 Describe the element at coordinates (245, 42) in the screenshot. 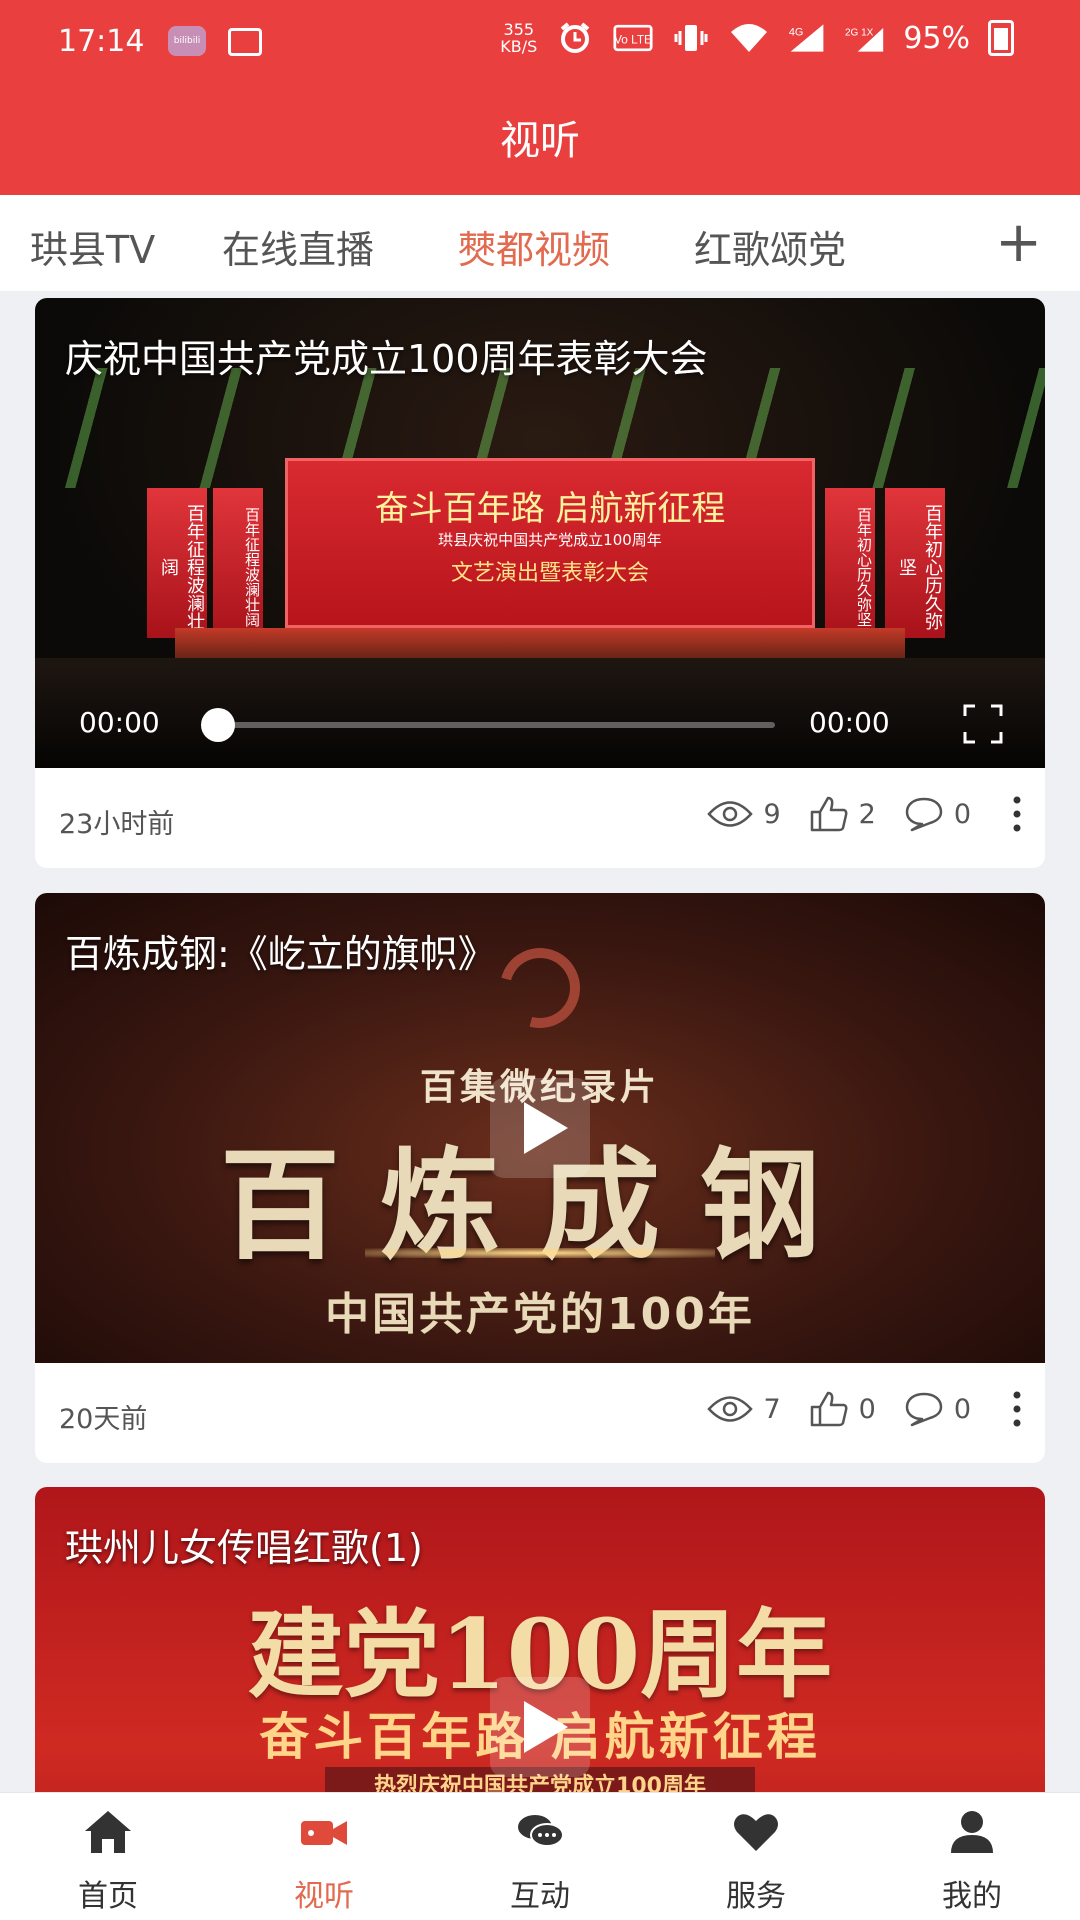

I see `image-notification-icon` at that location.